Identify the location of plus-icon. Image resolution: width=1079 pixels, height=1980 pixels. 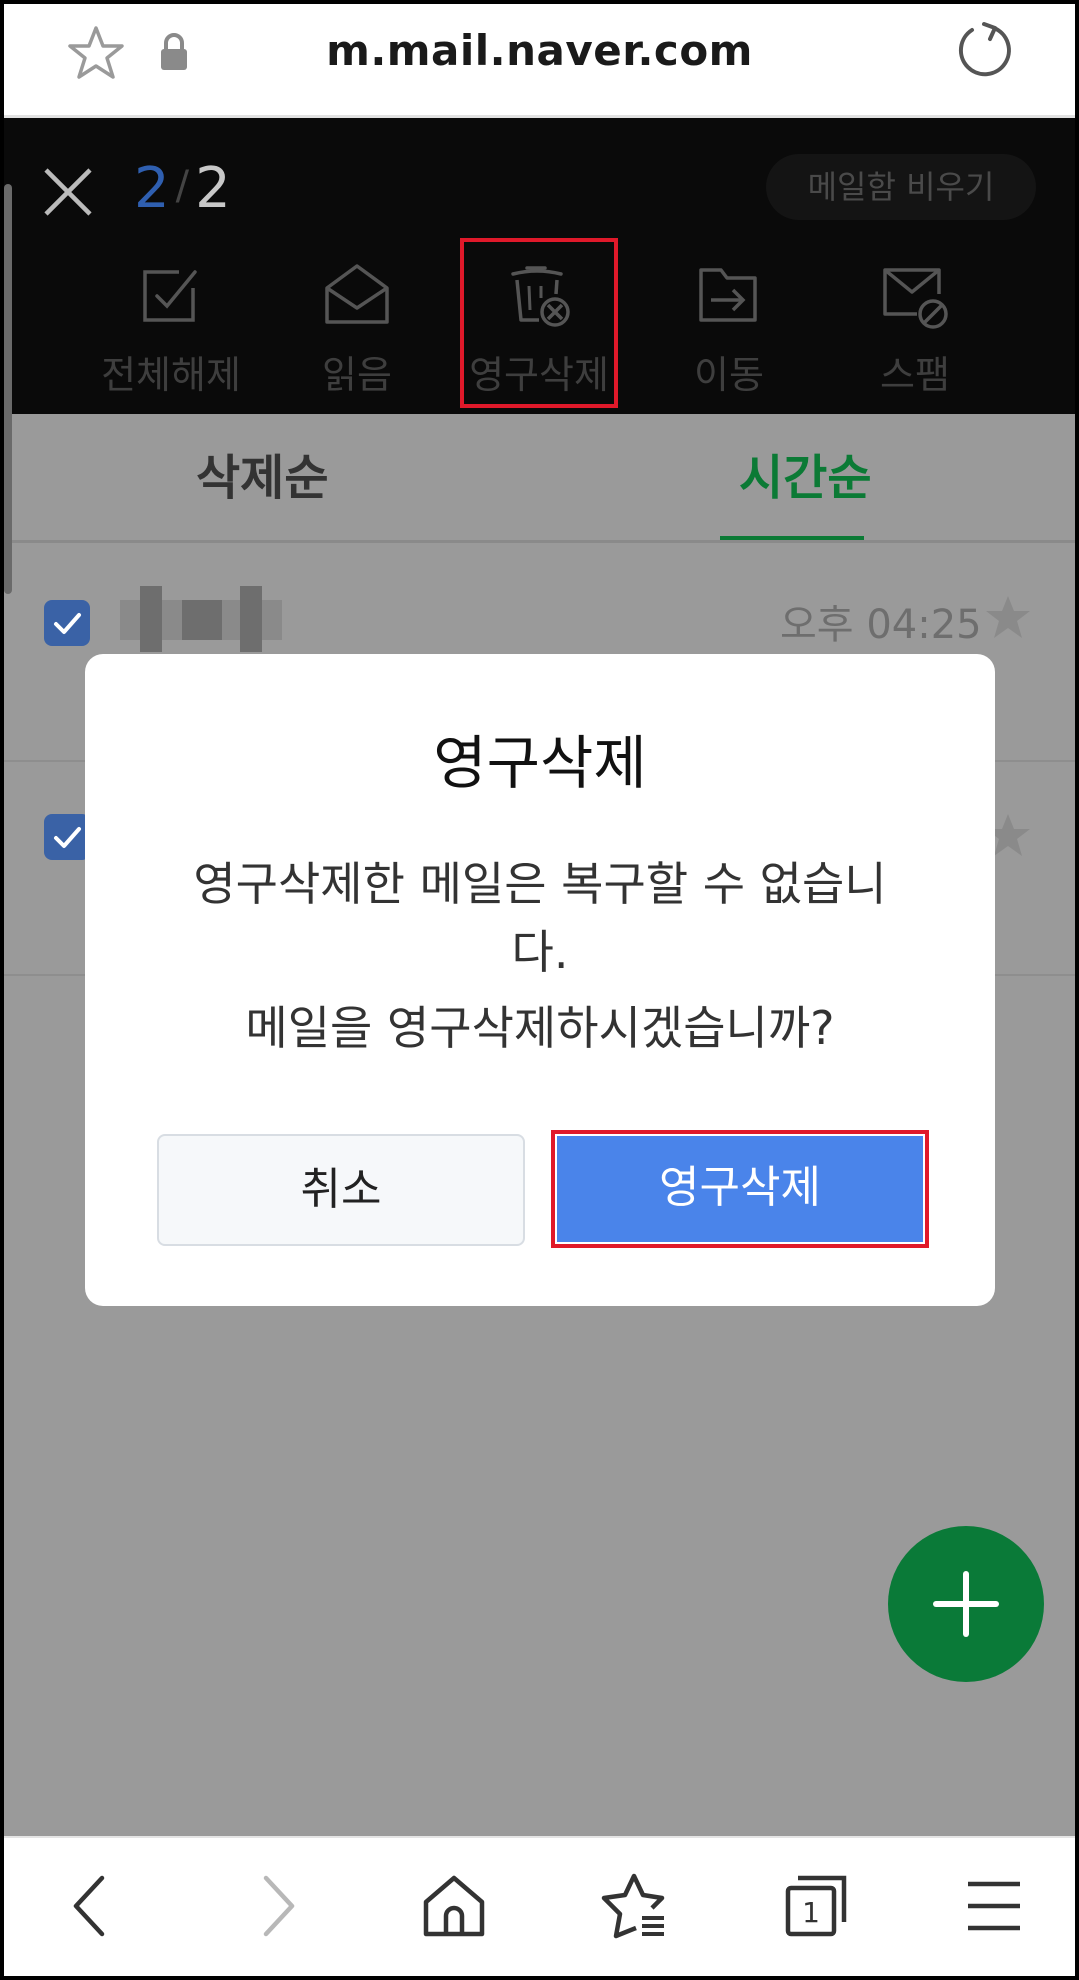
(966, 1604).